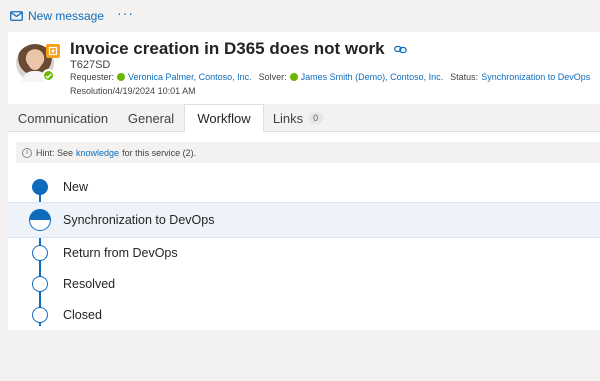 This screenshot has width=600, height=381. Describe the element at coordinates (227, 48) in the screenshot. I see `ticket-title: Invoice creation in D365 does not work` at that location.